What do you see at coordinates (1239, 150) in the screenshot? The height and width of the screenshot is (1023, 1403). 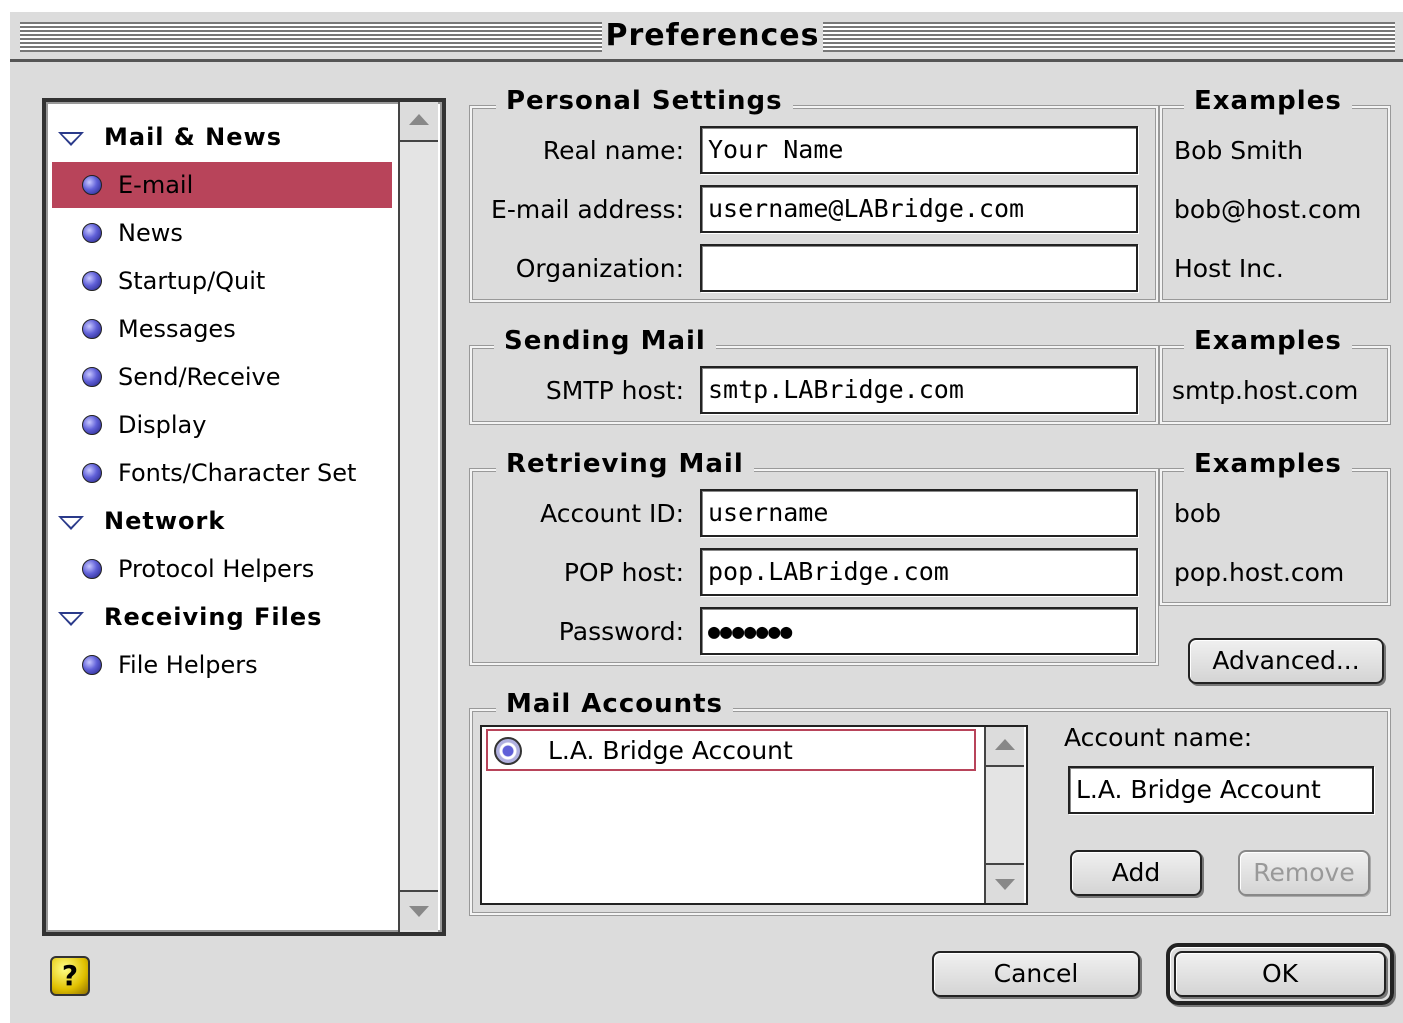 I see `real-name-example: Bob Smith` at bounding box center [1239, 150].